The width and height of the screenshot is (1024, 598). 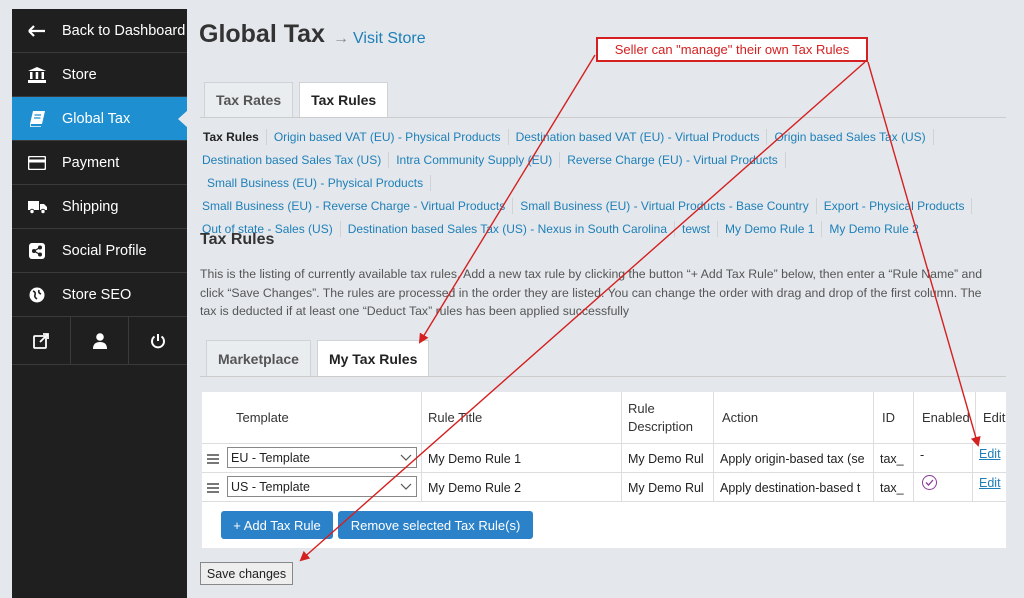 I want to click on annotation-callout: Seller can "manage" their own Tax Rules, so click(x=732, y=49).